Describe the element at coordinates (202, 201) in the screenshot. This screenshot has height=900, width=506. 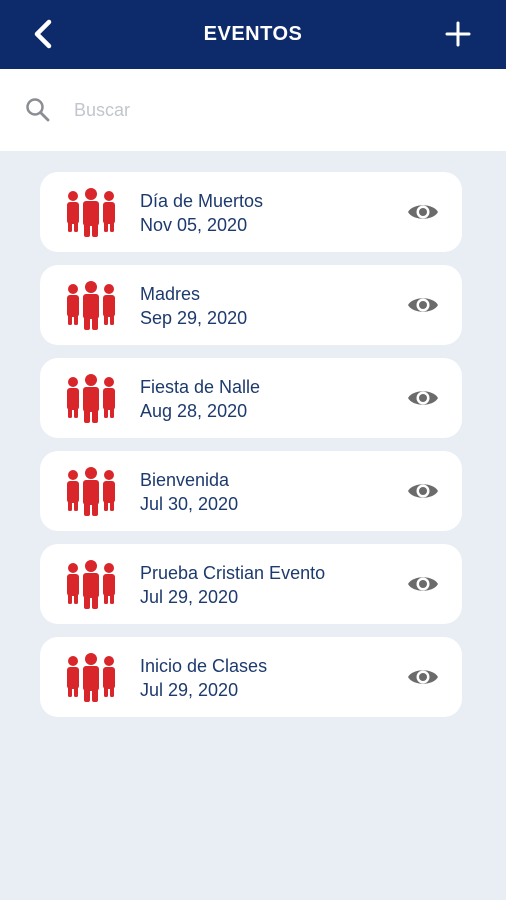
I see `event-name: Día de Muertos` at that location.